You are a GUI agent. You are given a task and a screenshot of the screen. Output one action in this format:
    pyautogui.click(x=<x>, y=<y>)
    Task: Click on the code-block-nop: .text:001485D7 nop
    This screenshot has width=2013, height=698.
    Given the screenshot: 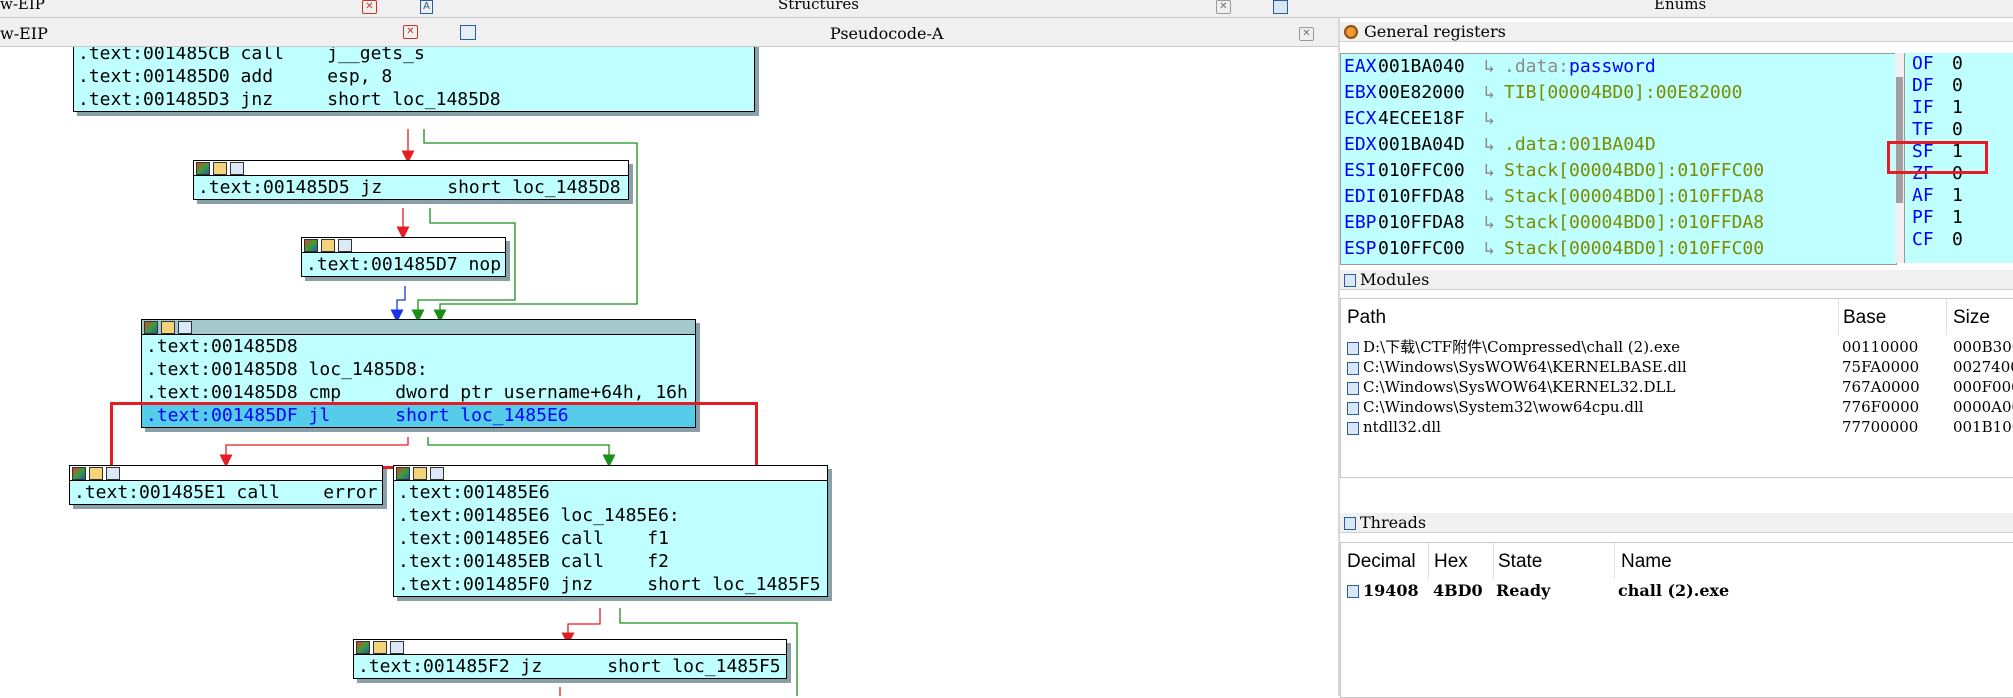 What is the action you would take?
    pyautogui.click(x=403, y=257)
    